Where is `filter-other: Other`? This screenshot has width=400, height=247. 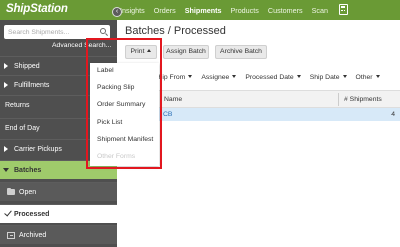
filter-other: Other is located at coordinates (368, 77).